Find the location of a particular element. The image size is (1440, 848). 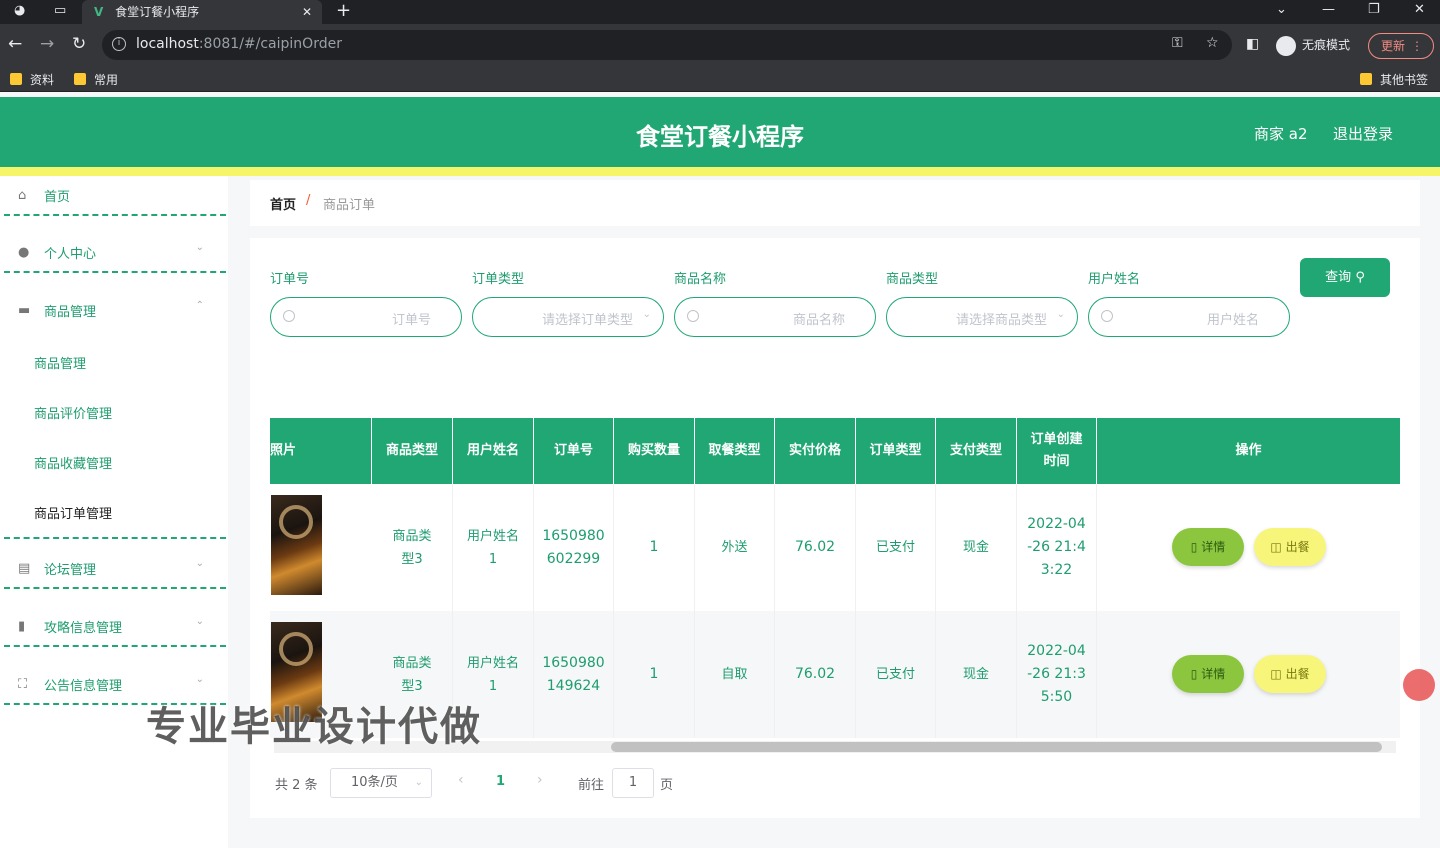

col-header: 实付价格 is located at coordinates (815, 451).